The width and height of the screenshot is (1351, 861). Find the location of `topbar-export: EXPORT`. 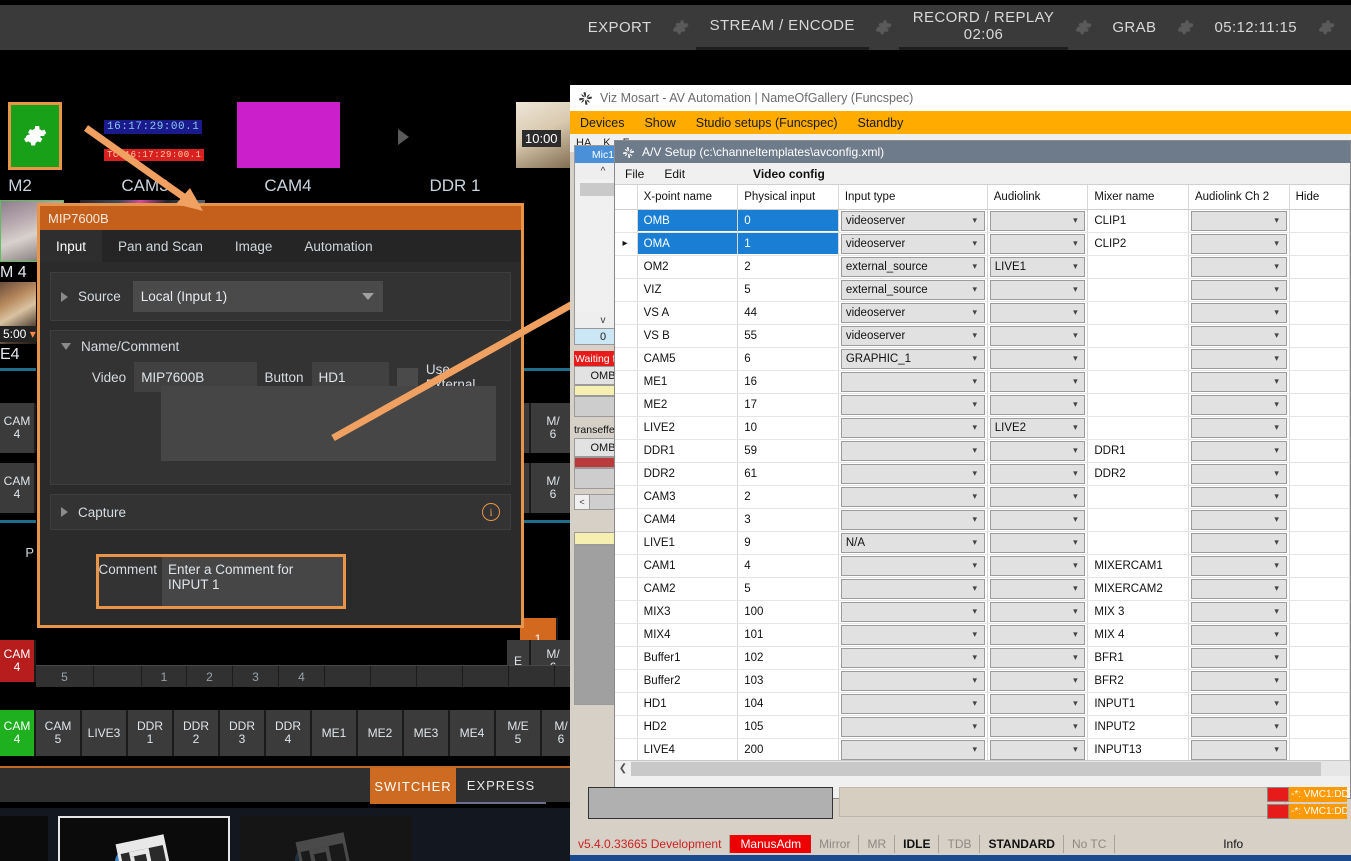

topbar-export: EXPORT is located at coordinates (620, 27).